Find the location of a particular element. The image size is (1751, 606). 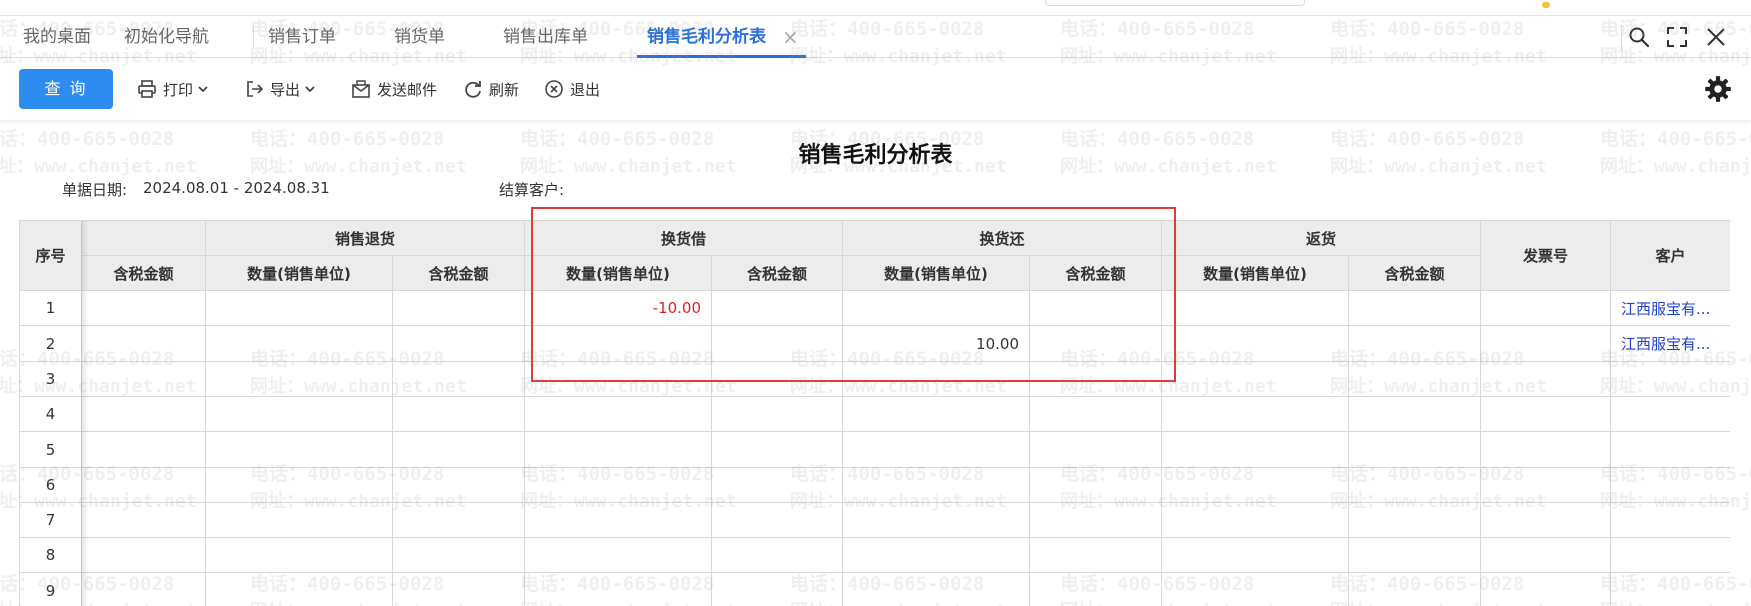

send-email-button: 发送邮件 is located at coordinates (394, 89).